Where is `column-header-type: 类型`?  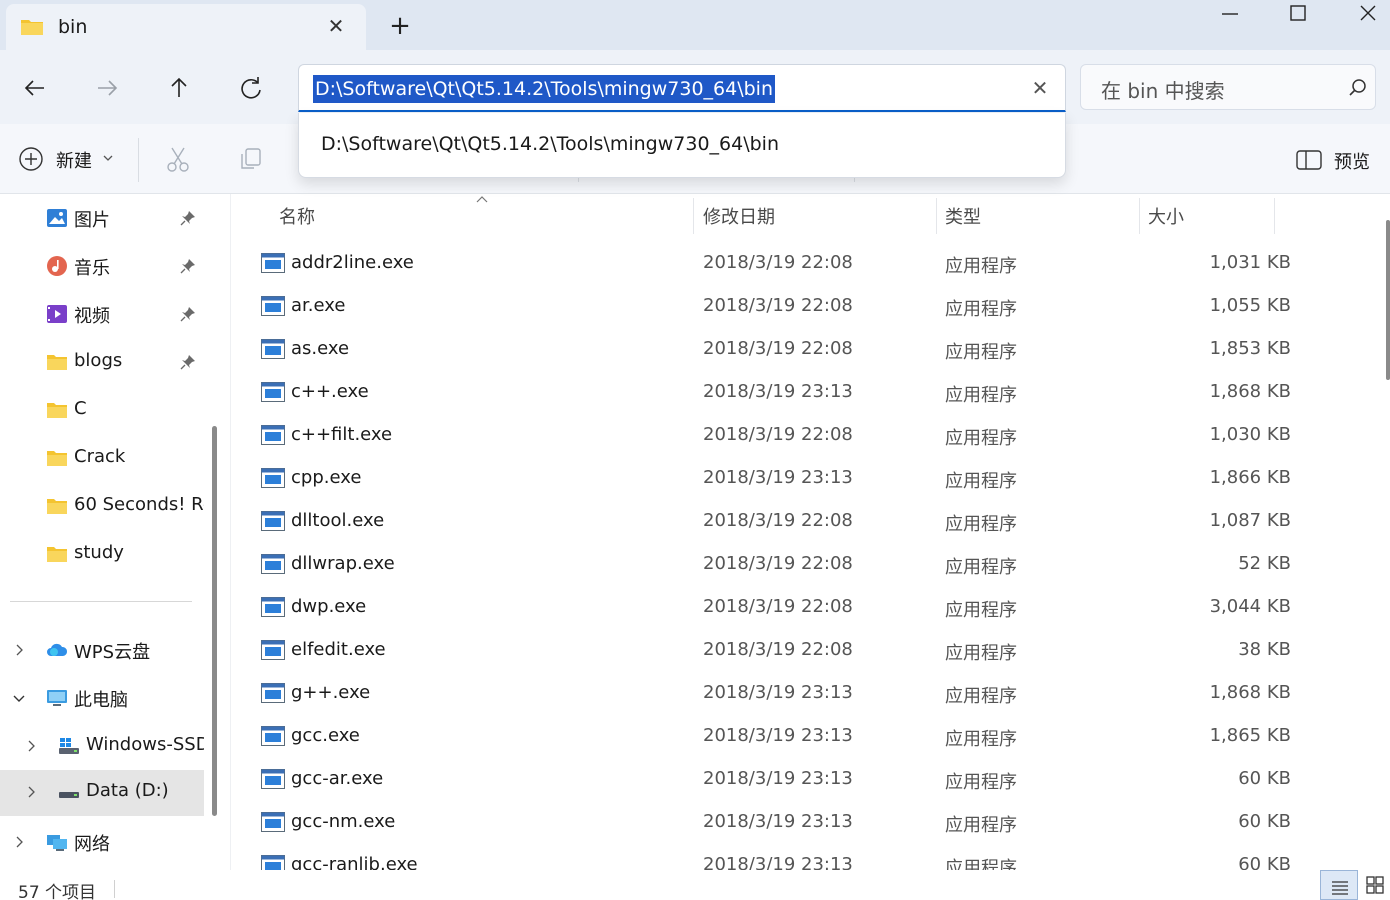
column-header-type: 类型 is located at coordinates (1038, 214).